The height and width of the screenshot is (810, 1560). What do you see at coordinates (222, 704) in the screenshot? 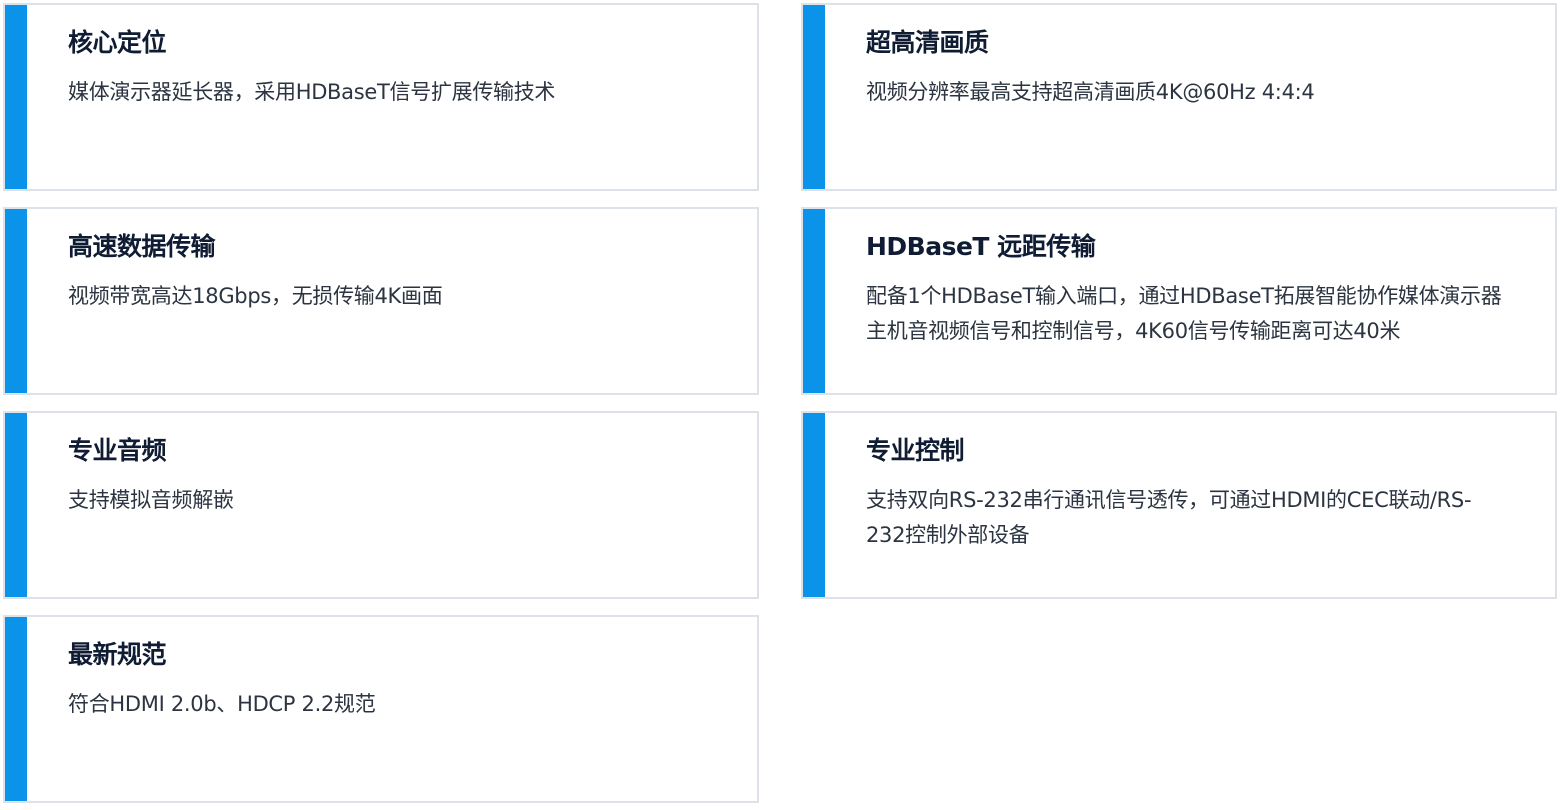
I see `feature-description: 符合HDMI 2.0b、HDCP 2.2规范` at bounding box center [222, 704].